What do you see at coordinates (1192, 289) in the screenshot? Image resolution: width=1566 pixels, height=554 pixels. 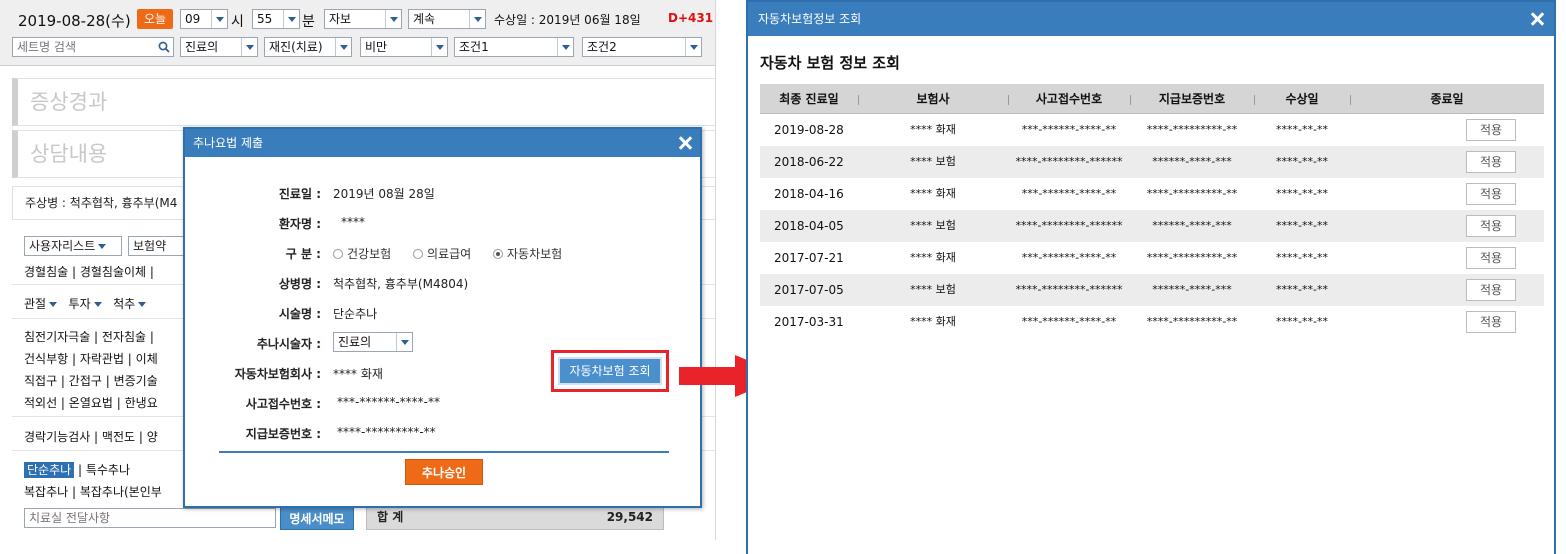 I see `cell-guarantee-no: ******-****-***` at bounding box center [1192, 289].